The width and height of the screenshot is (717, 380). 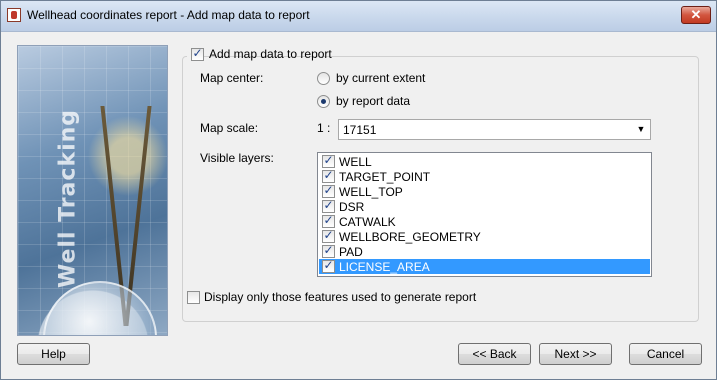 I want to click on layer-item-well-top: WELL_TOP, so click(x=484, y=191).